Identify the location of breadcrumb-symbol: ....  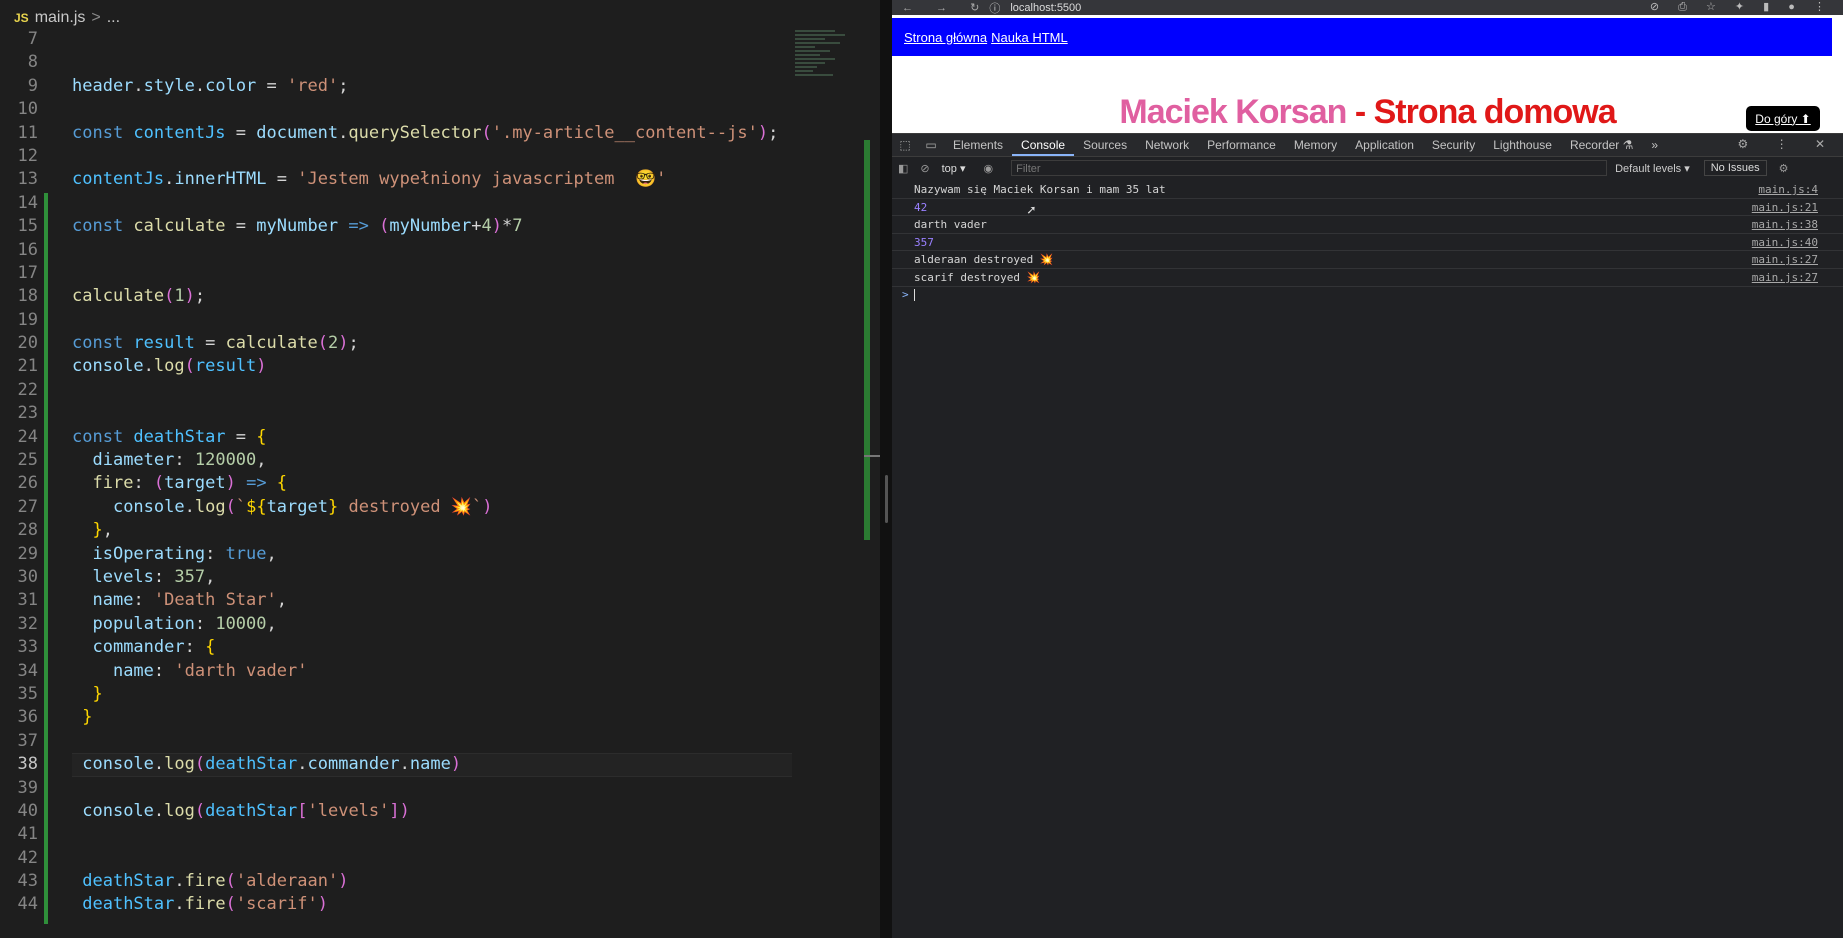
(113, 18).